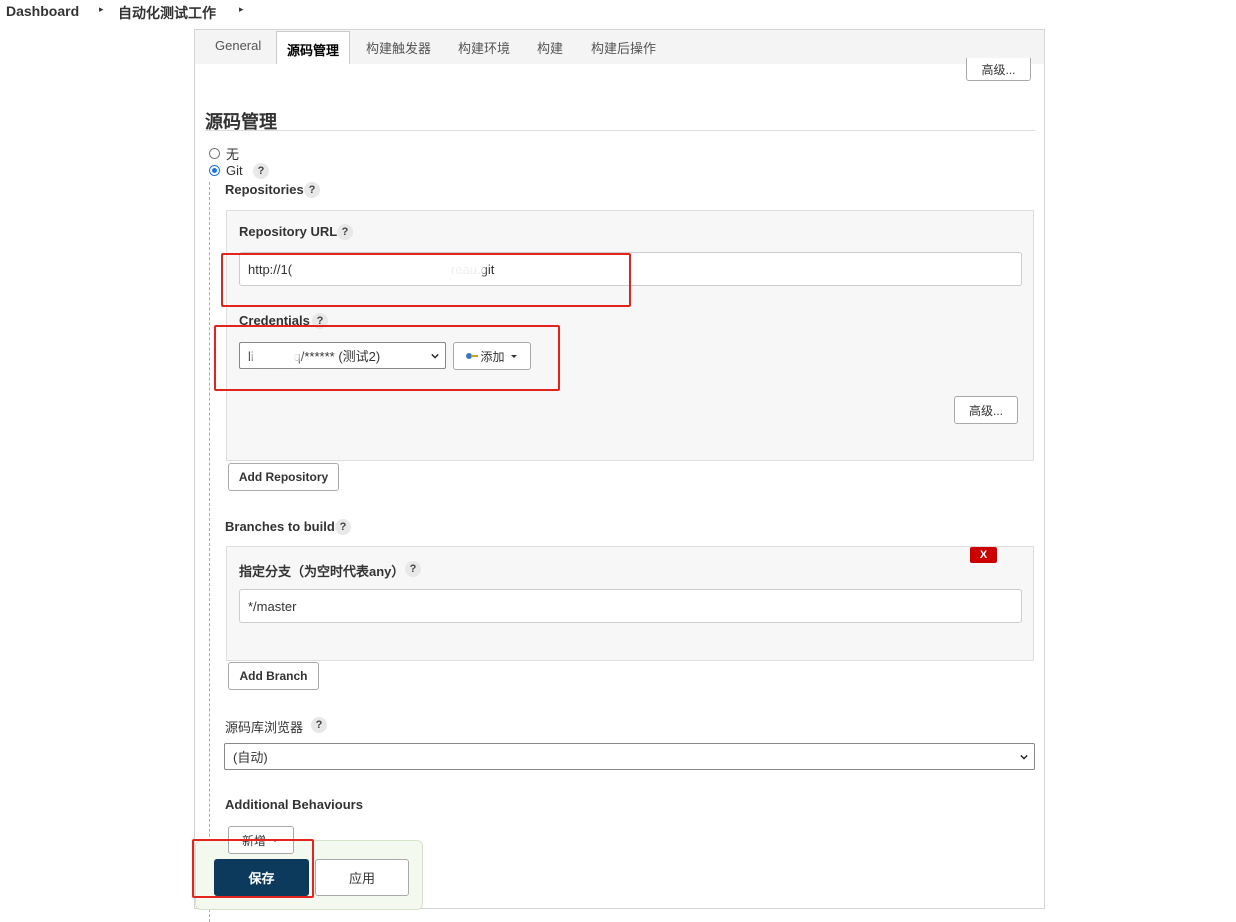 The height and width of the screenshot is (922, 1236). Describe the element at coordinates (272, 606) in the screenshot. I see `branch-spec-value: */master` at that location.